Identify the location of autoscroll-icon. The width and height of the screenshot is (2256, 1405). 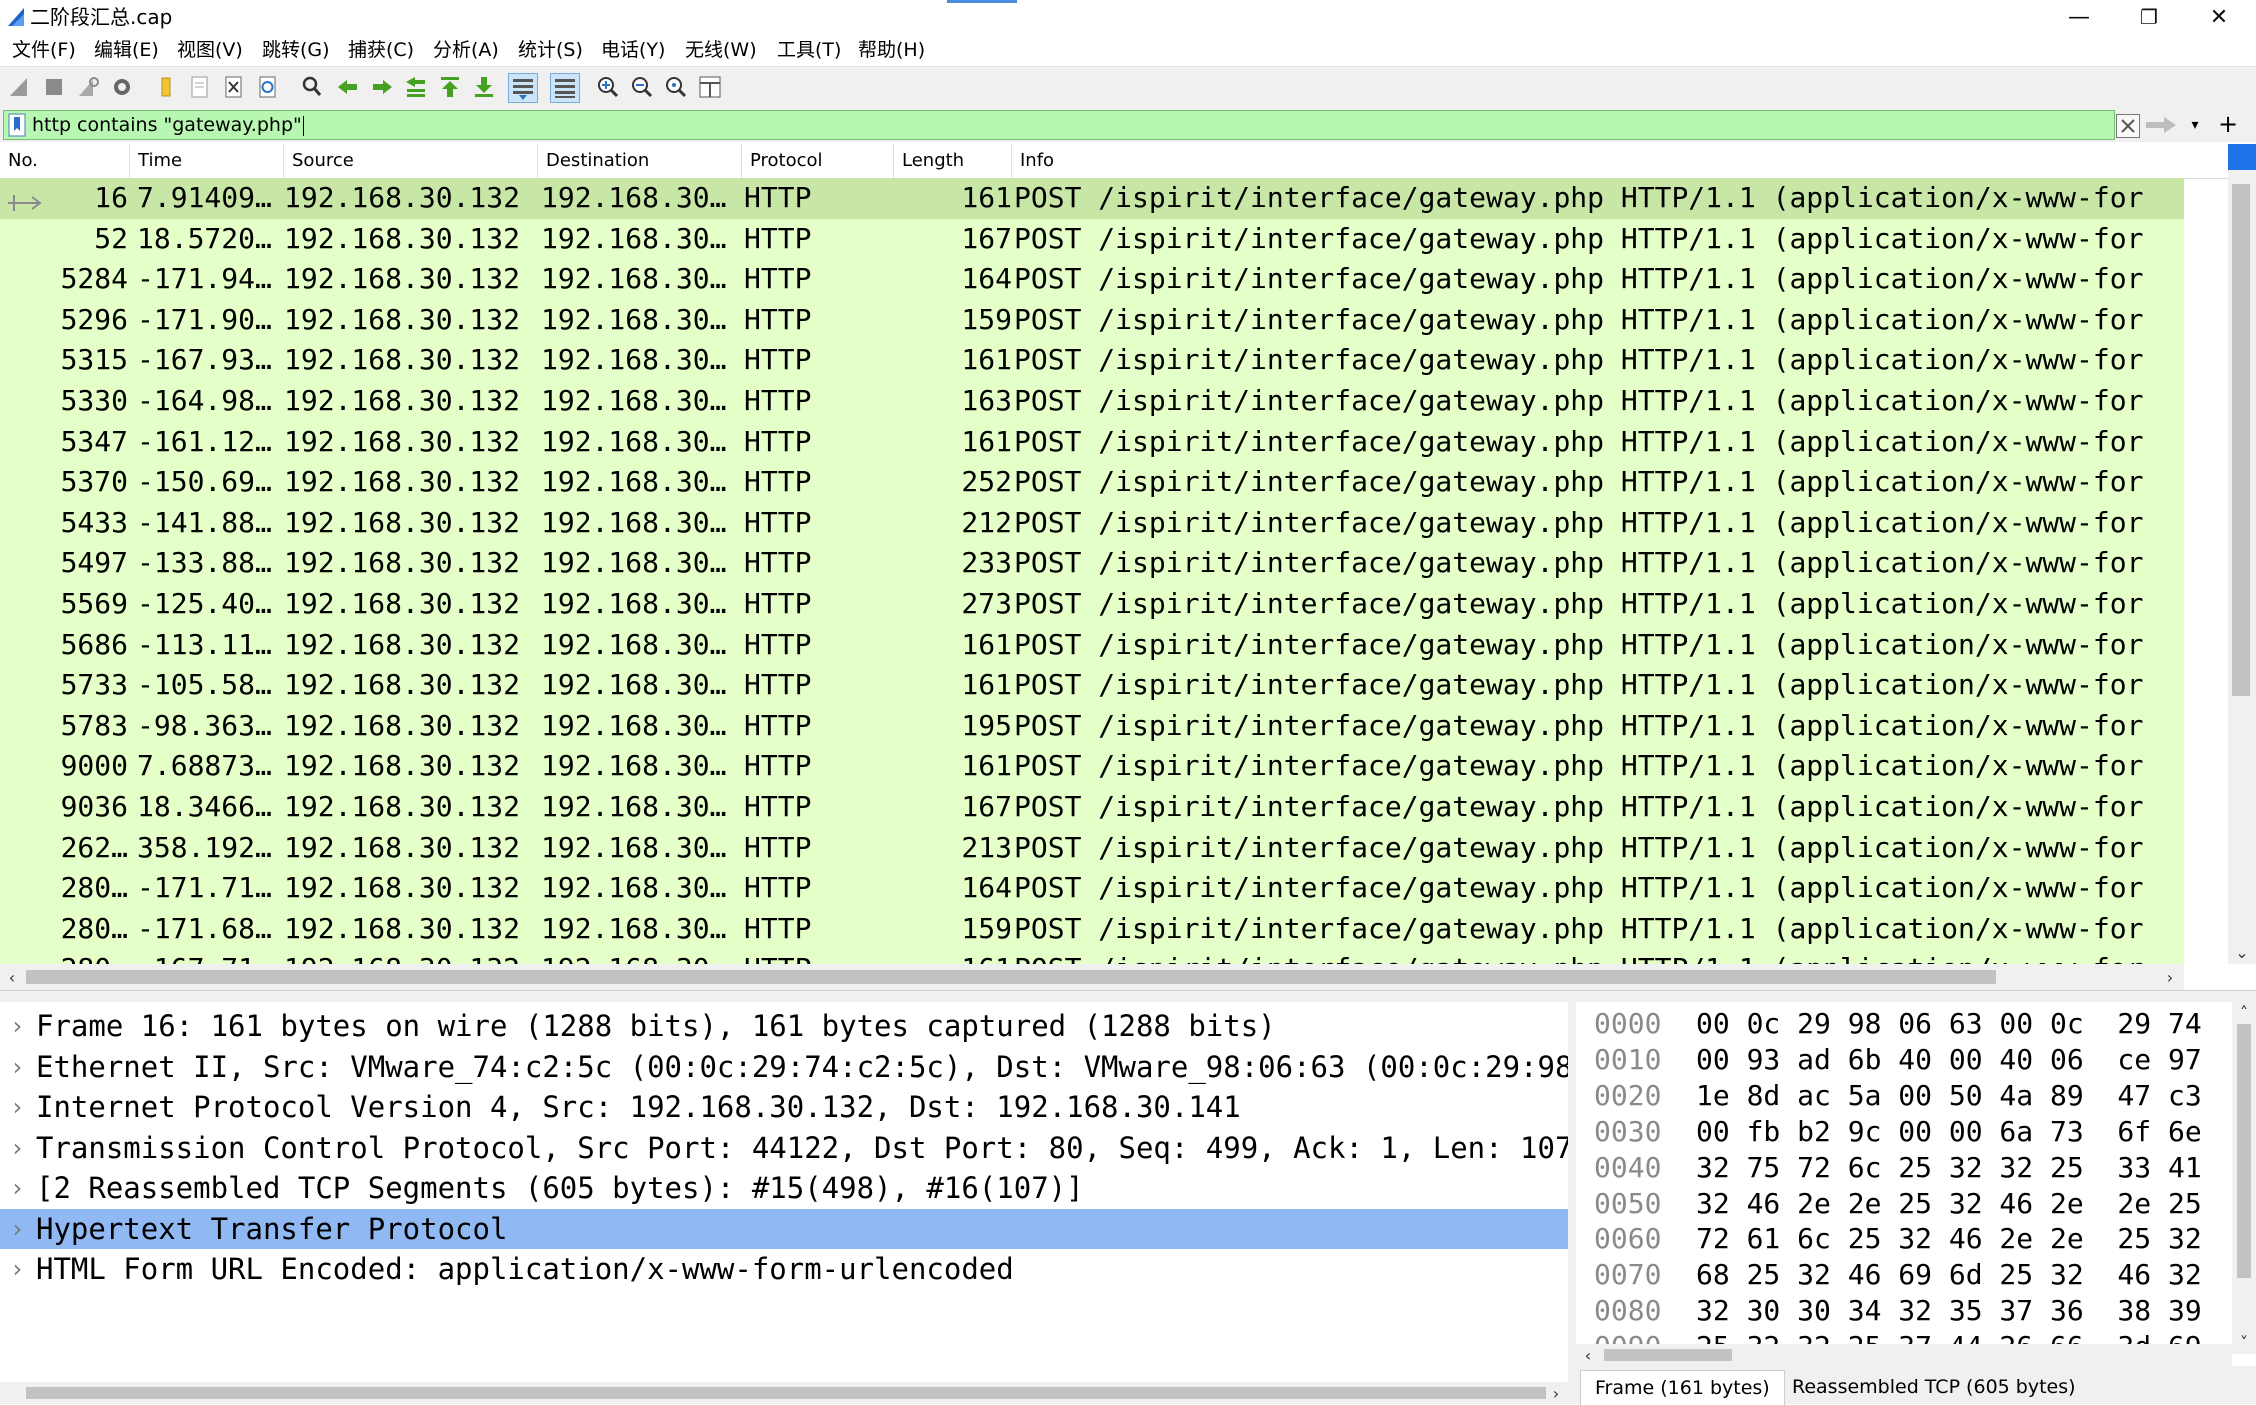
(523, 88).